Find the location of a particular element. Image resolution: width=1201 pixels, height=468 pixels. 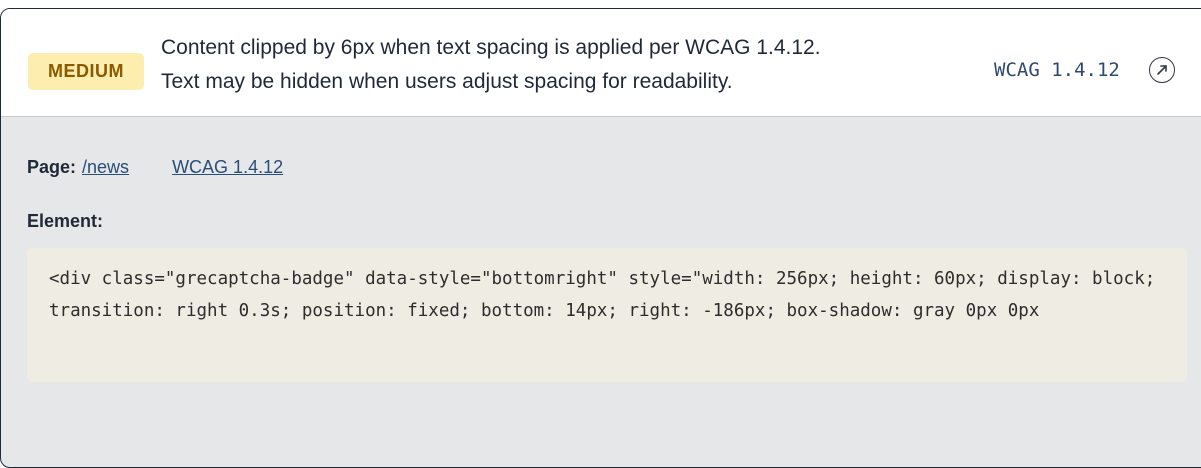

wcag-link: WCAG 1.4.12 is located at coordinates (227, 167).